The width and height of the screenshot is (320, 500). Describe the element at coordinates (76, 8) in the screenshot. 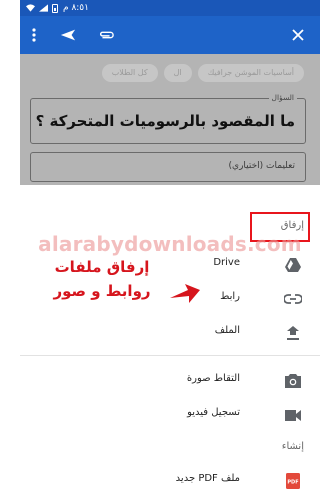

I see `status-time: ٨:٥١ م` at that location.